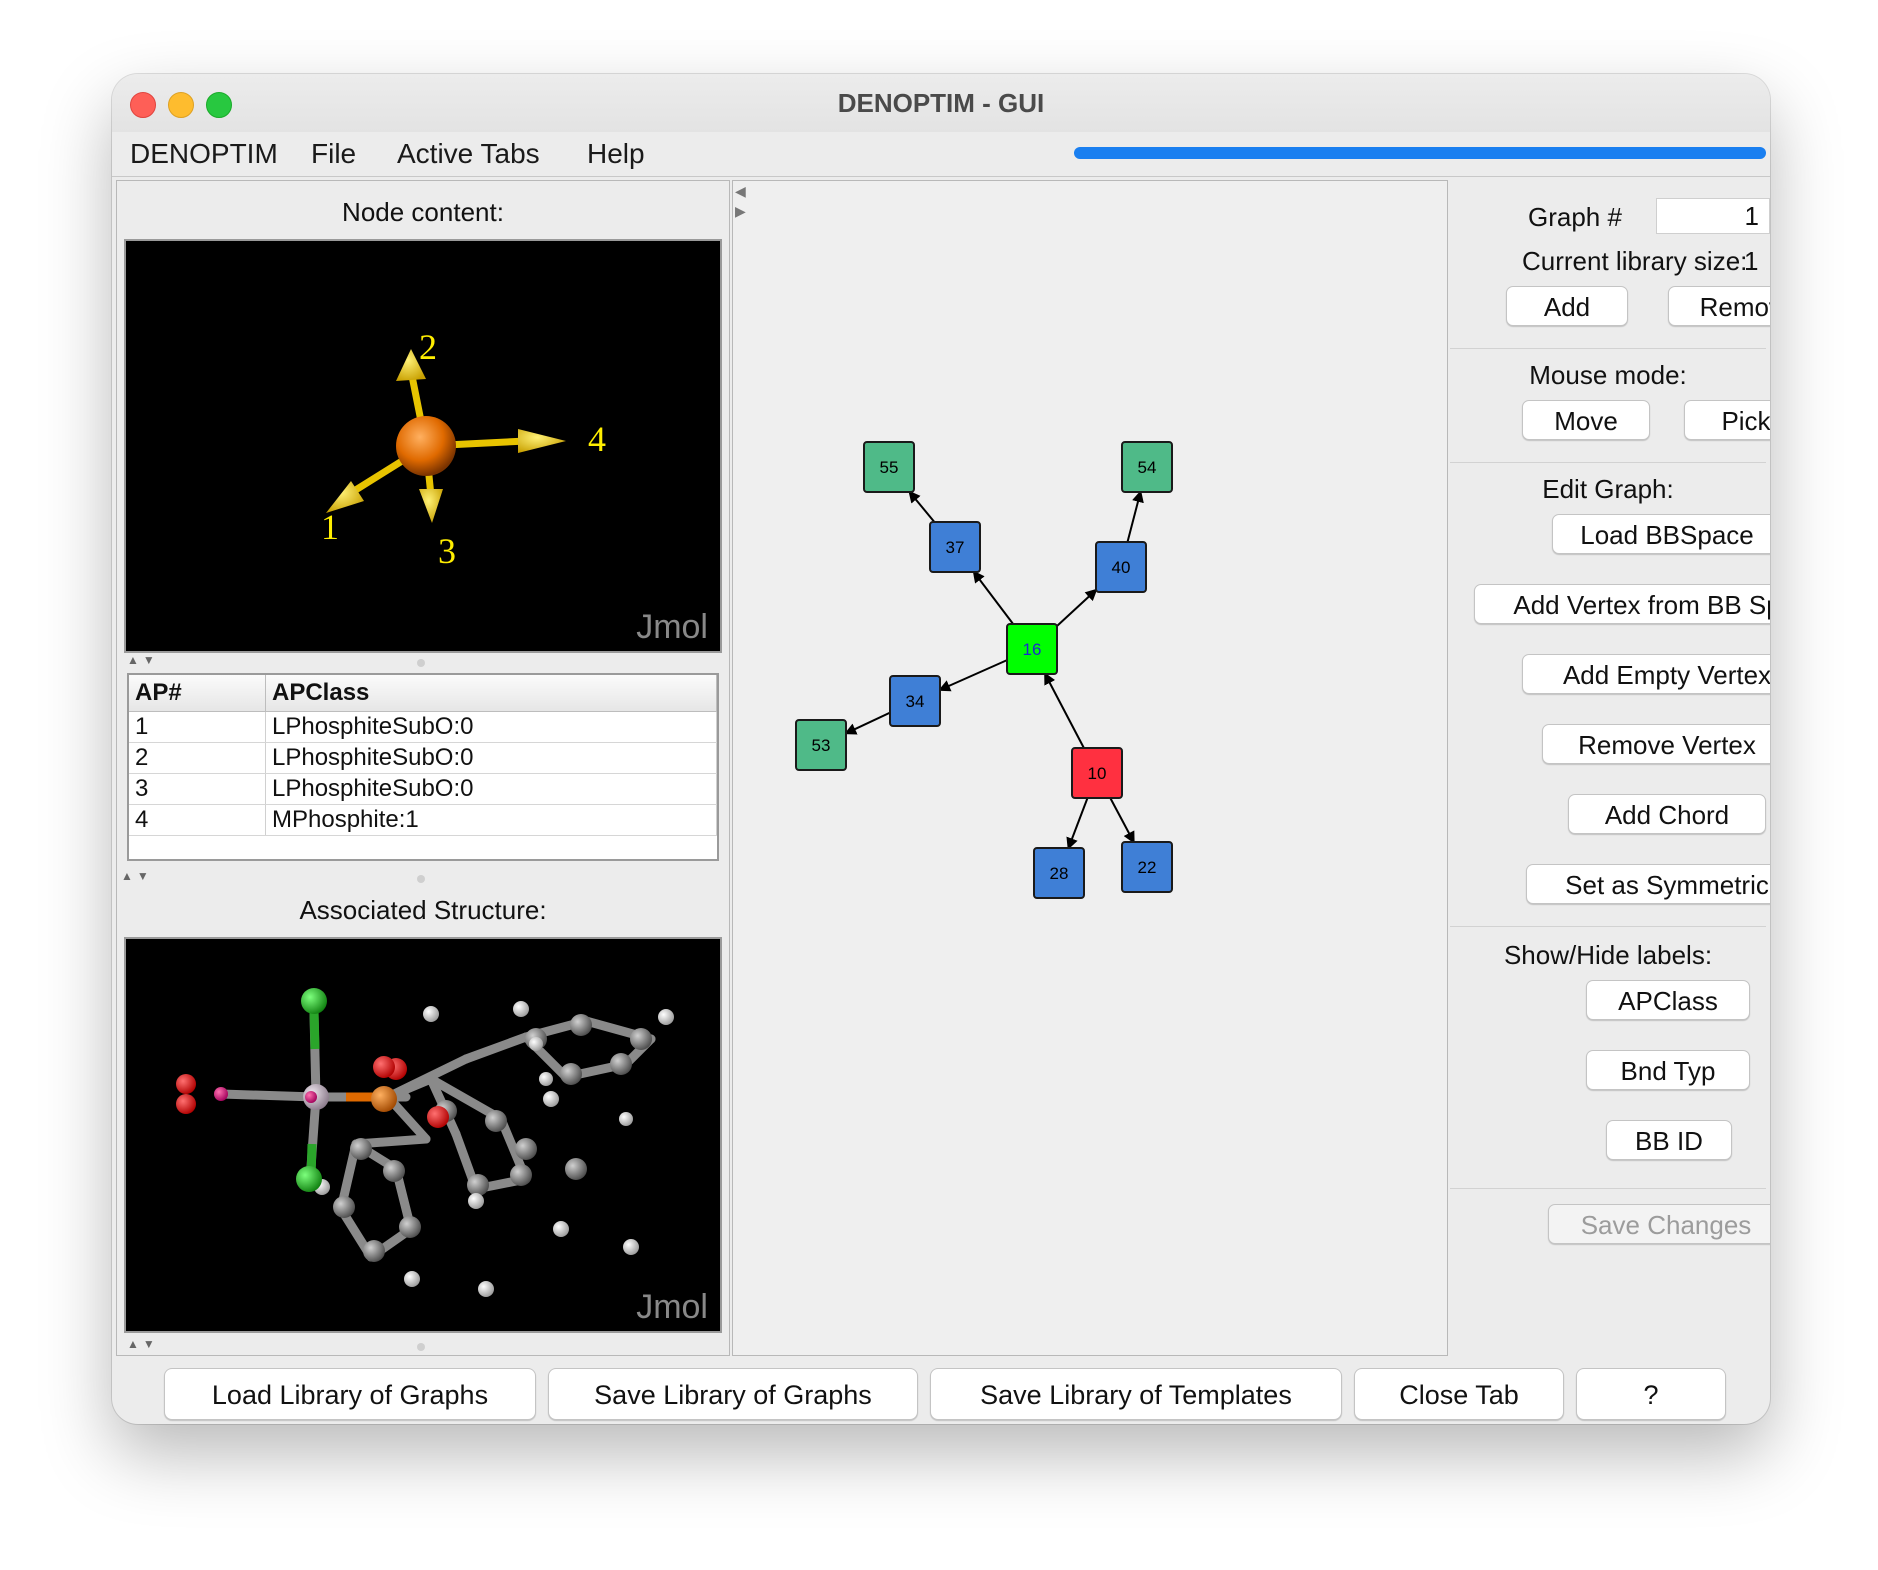  I want to click on graph-vertex-22: 22, so click(1147, 867).